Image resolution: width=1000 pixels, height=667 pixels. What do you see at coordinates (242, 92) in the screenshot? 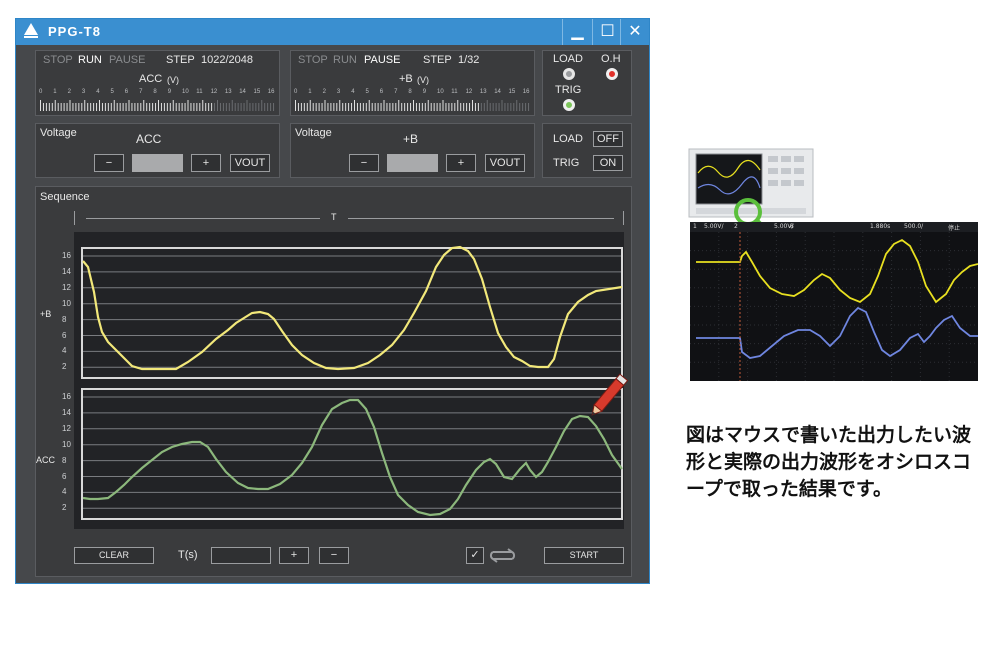
I see `meter-scale-number: 14` at bounding box center [242, 92].